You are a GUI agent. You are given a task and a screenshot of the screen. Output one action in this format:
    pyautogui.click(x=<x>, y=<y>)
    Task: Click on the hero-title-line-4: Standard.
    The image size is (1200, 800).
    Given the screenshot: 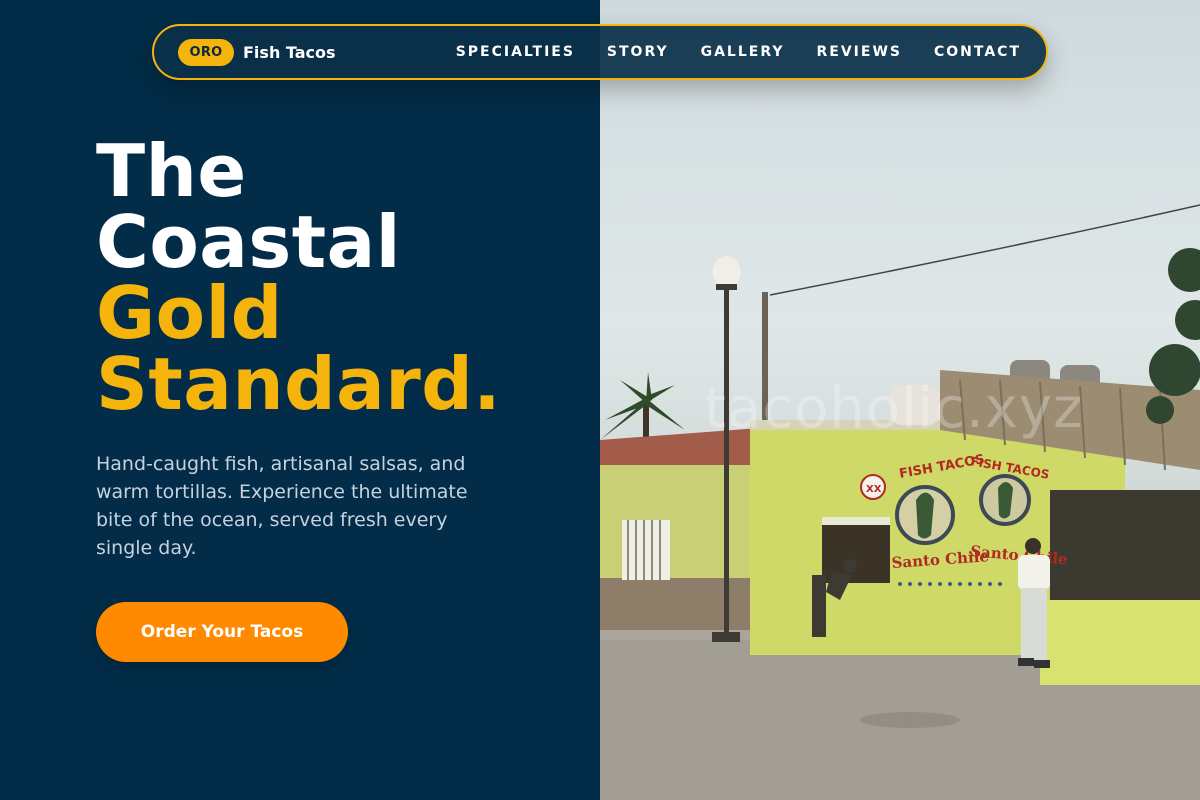 What is the action you would take?
    pyautogui.click(x=299, y=384)
    